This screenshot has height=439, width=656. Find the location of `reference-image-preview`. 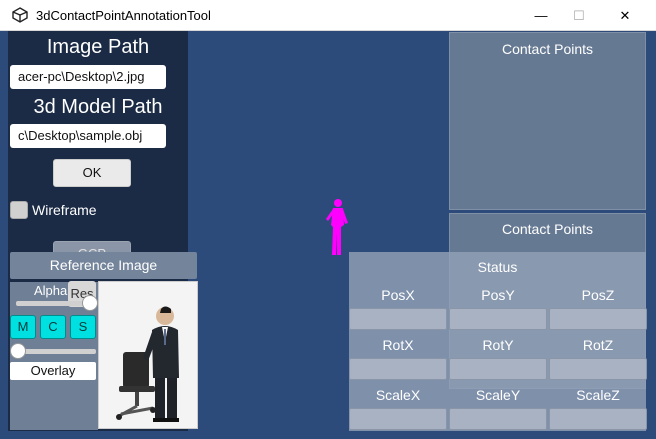

reference-image-preview is located at coordinates (148, 355).